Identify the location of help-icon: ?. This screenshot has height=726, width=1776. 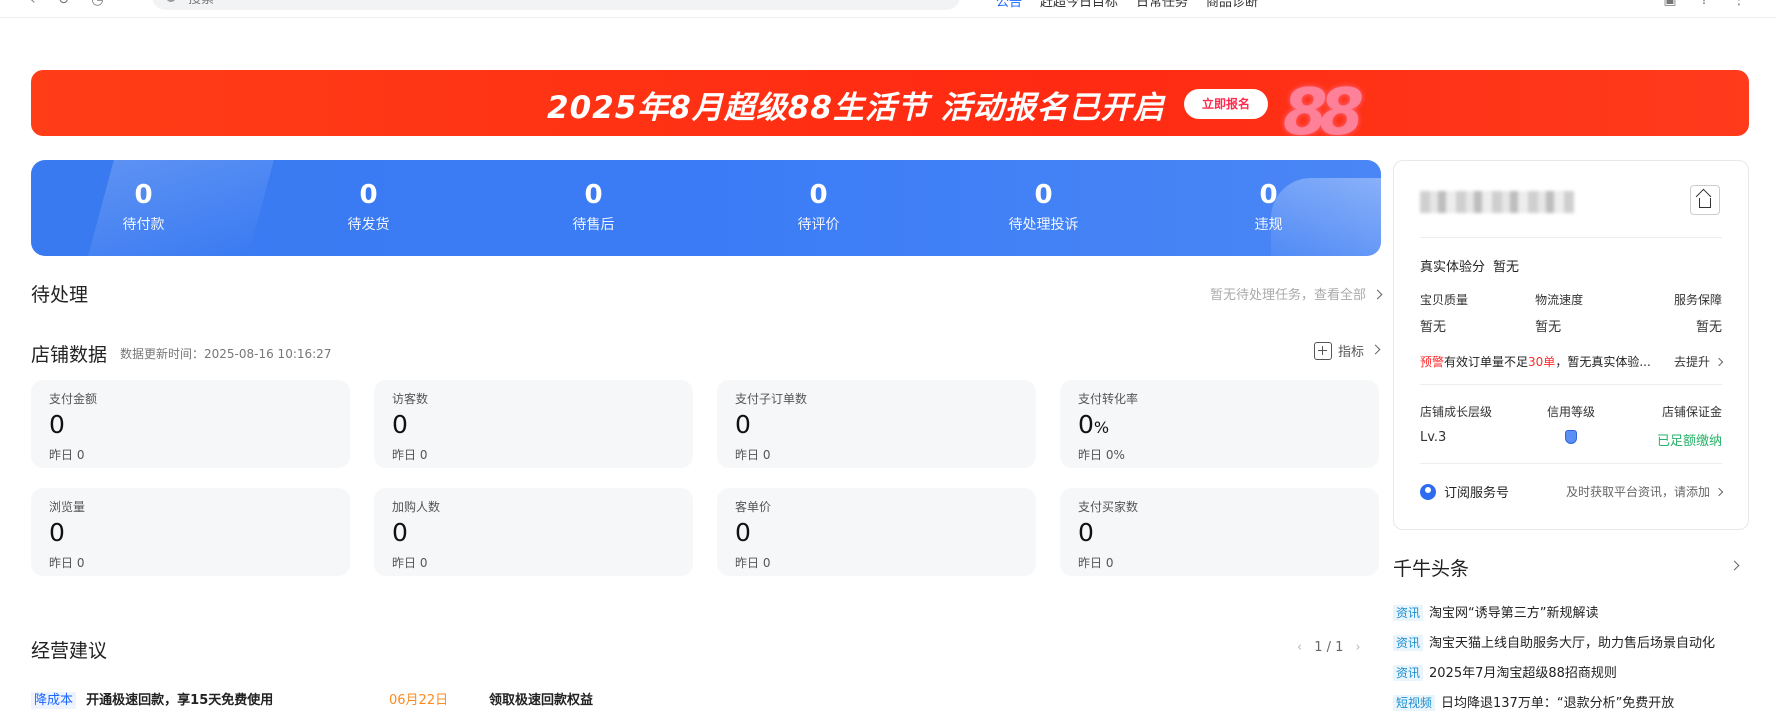
(1704, 4).